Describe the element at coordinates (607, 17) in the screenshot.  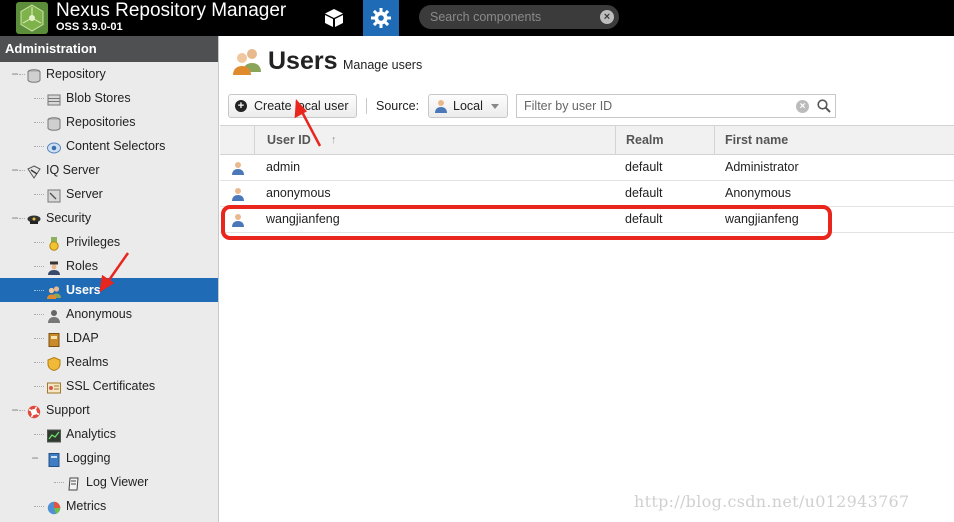
I see `clear-search-icon: ×` at that location.